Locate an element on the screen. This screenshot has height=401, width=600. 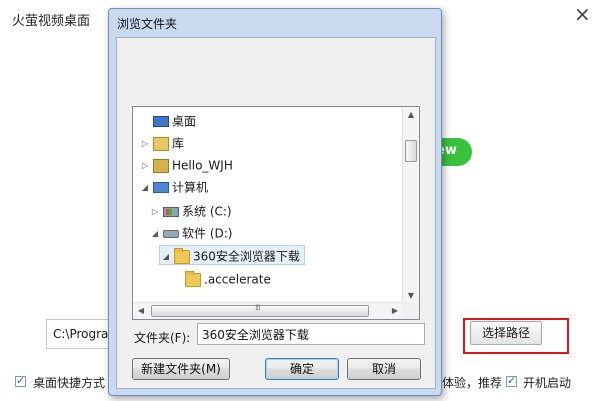
tree-item-system-drive: ▷ 系统 (C:) is located at coordinates (190, 211).